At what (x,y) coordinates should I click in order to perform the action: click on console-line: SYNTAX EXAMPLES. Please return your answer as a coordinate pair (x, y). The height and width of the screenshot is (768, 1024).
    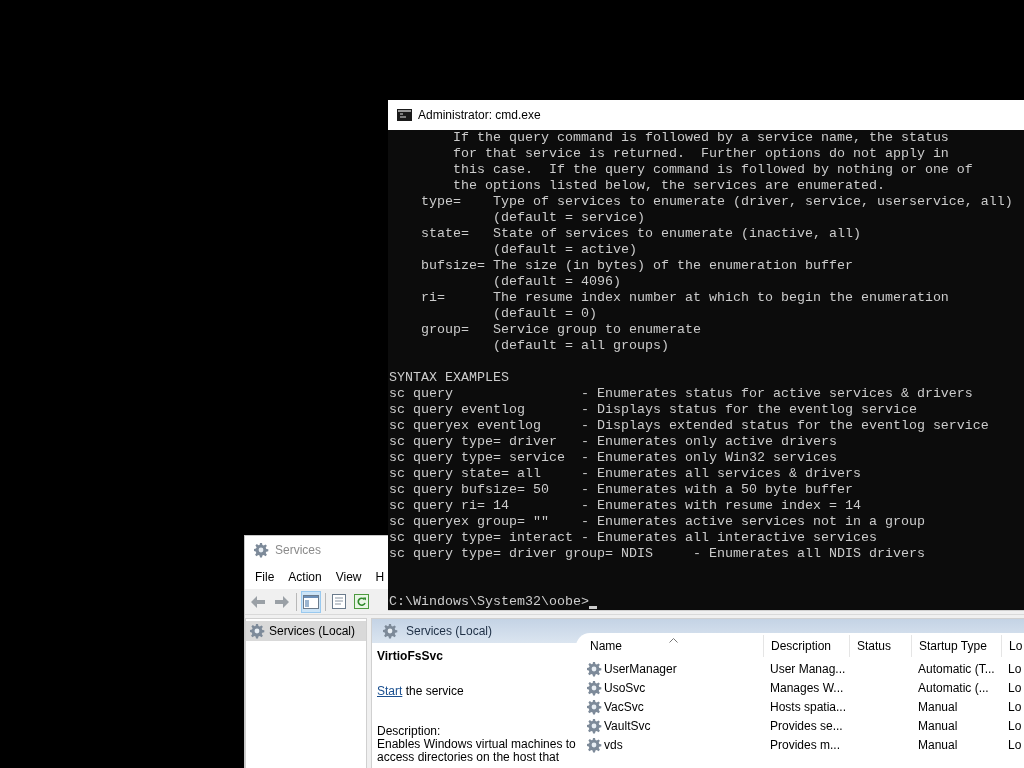
    Looking at the image, I should click on (449, 378).